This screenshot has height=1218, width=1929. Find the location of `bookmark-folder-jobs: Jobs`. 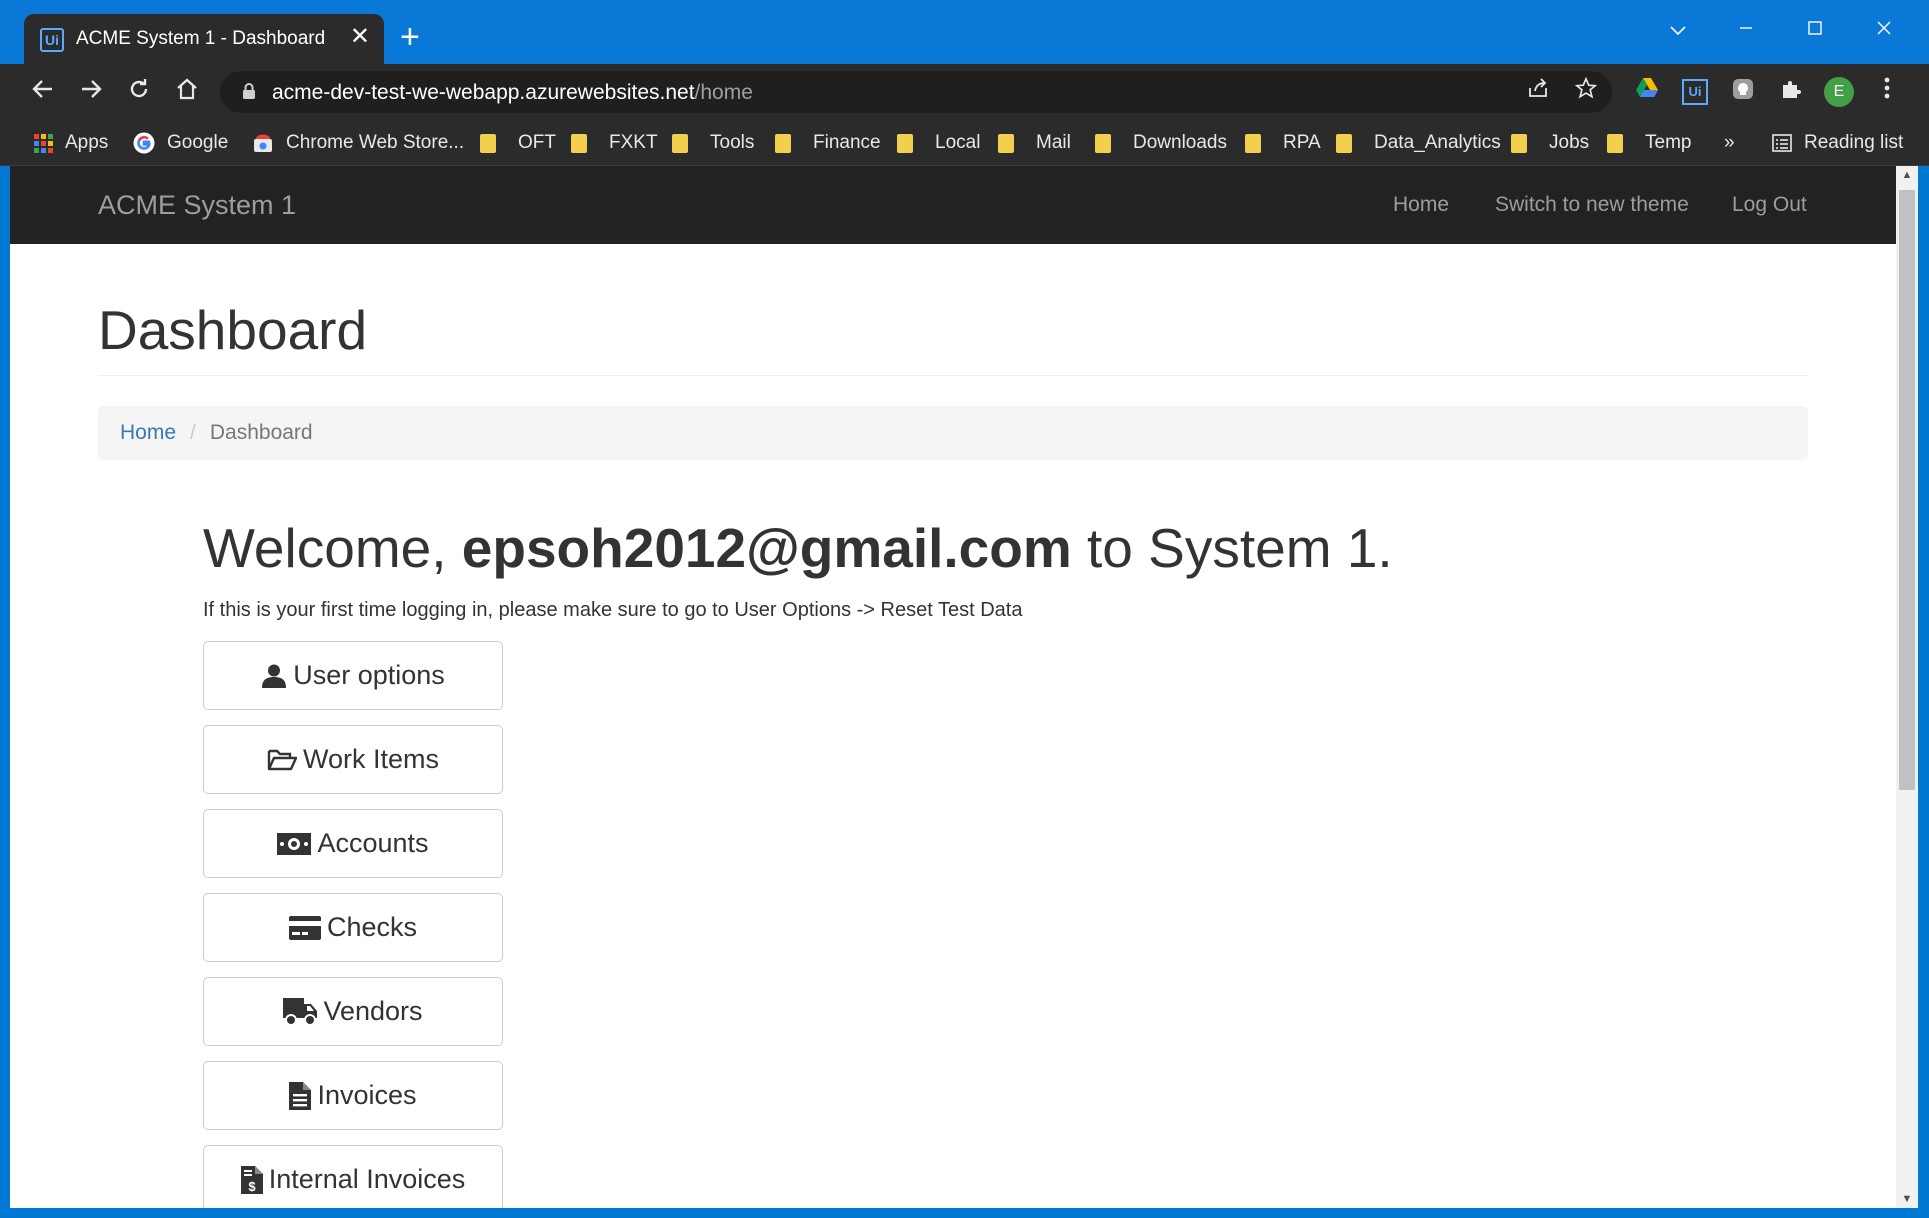

bookmark-folder-jobs: Jobs is located at coordinates (1550, 143).